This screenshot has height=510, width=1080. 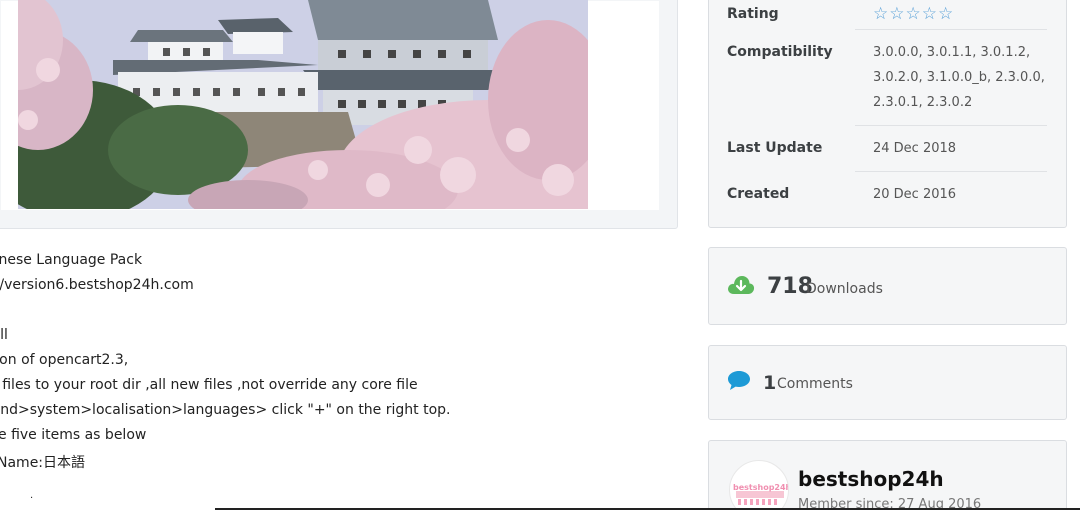 What do you see at coordinates (761, 487) in the screenshot?
I see `avatar-logo-text: bestshop24h` at bounding box center [761, 487].